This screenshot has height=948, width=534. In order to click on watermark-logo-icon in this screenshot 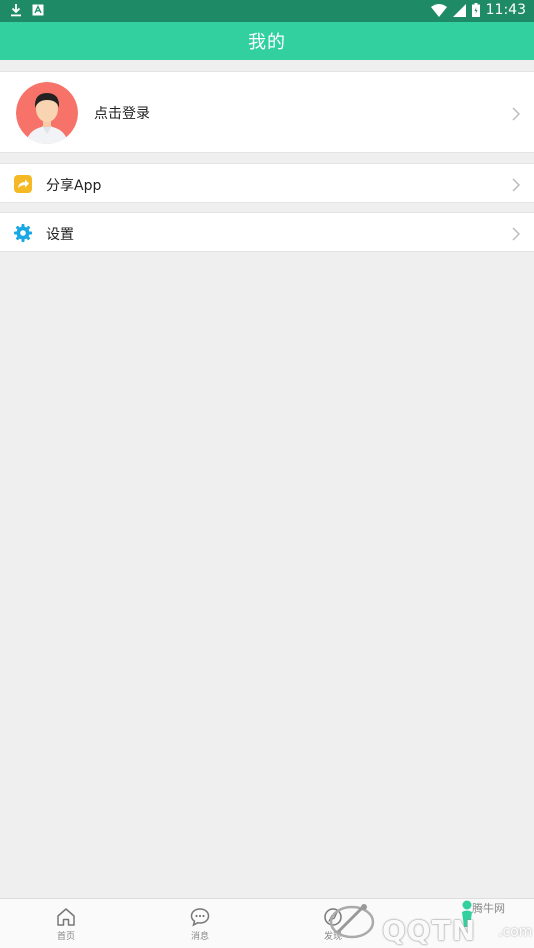, I will do `click(352, 922)`.